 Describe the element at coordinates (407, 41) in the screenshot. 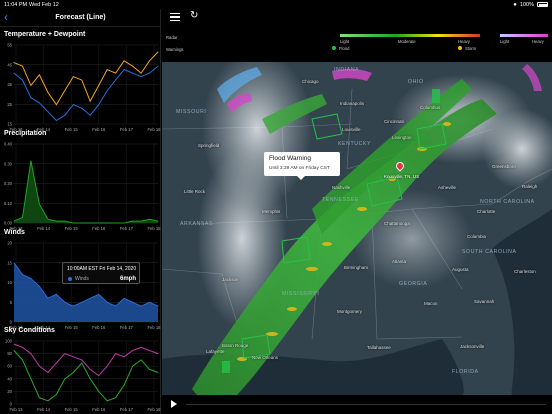

I see `legend-rain-moderate: Moderate` at that location.